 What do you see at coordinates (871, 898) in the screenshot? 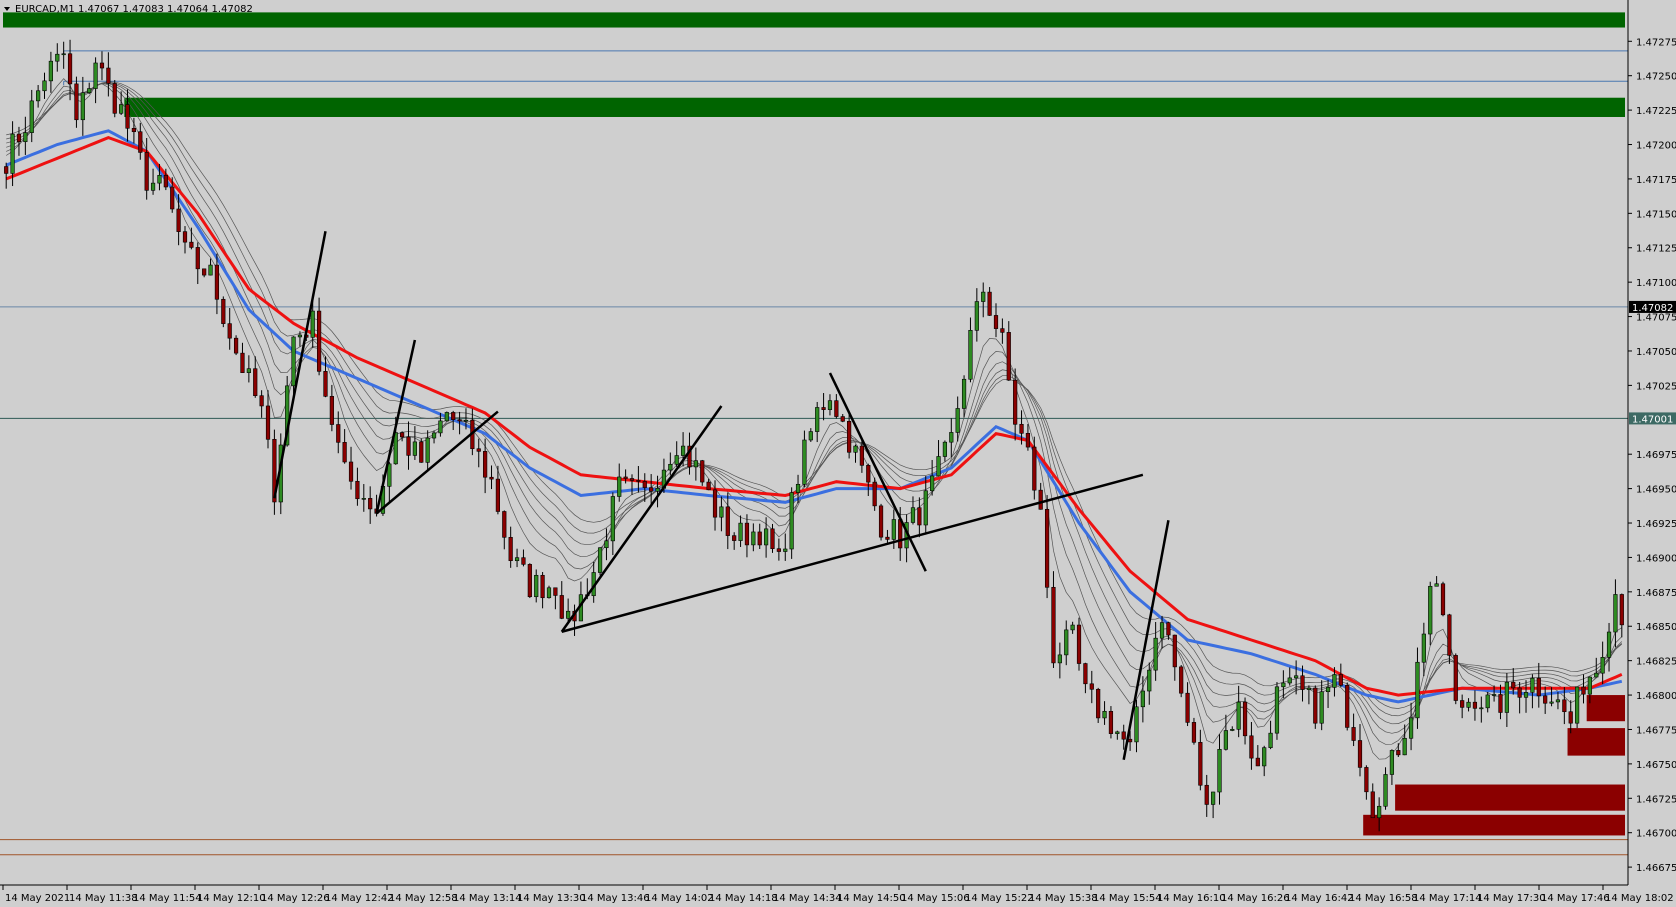
I see `time-tick-label: 14 May 14:50` at bounding box center [871, 898].